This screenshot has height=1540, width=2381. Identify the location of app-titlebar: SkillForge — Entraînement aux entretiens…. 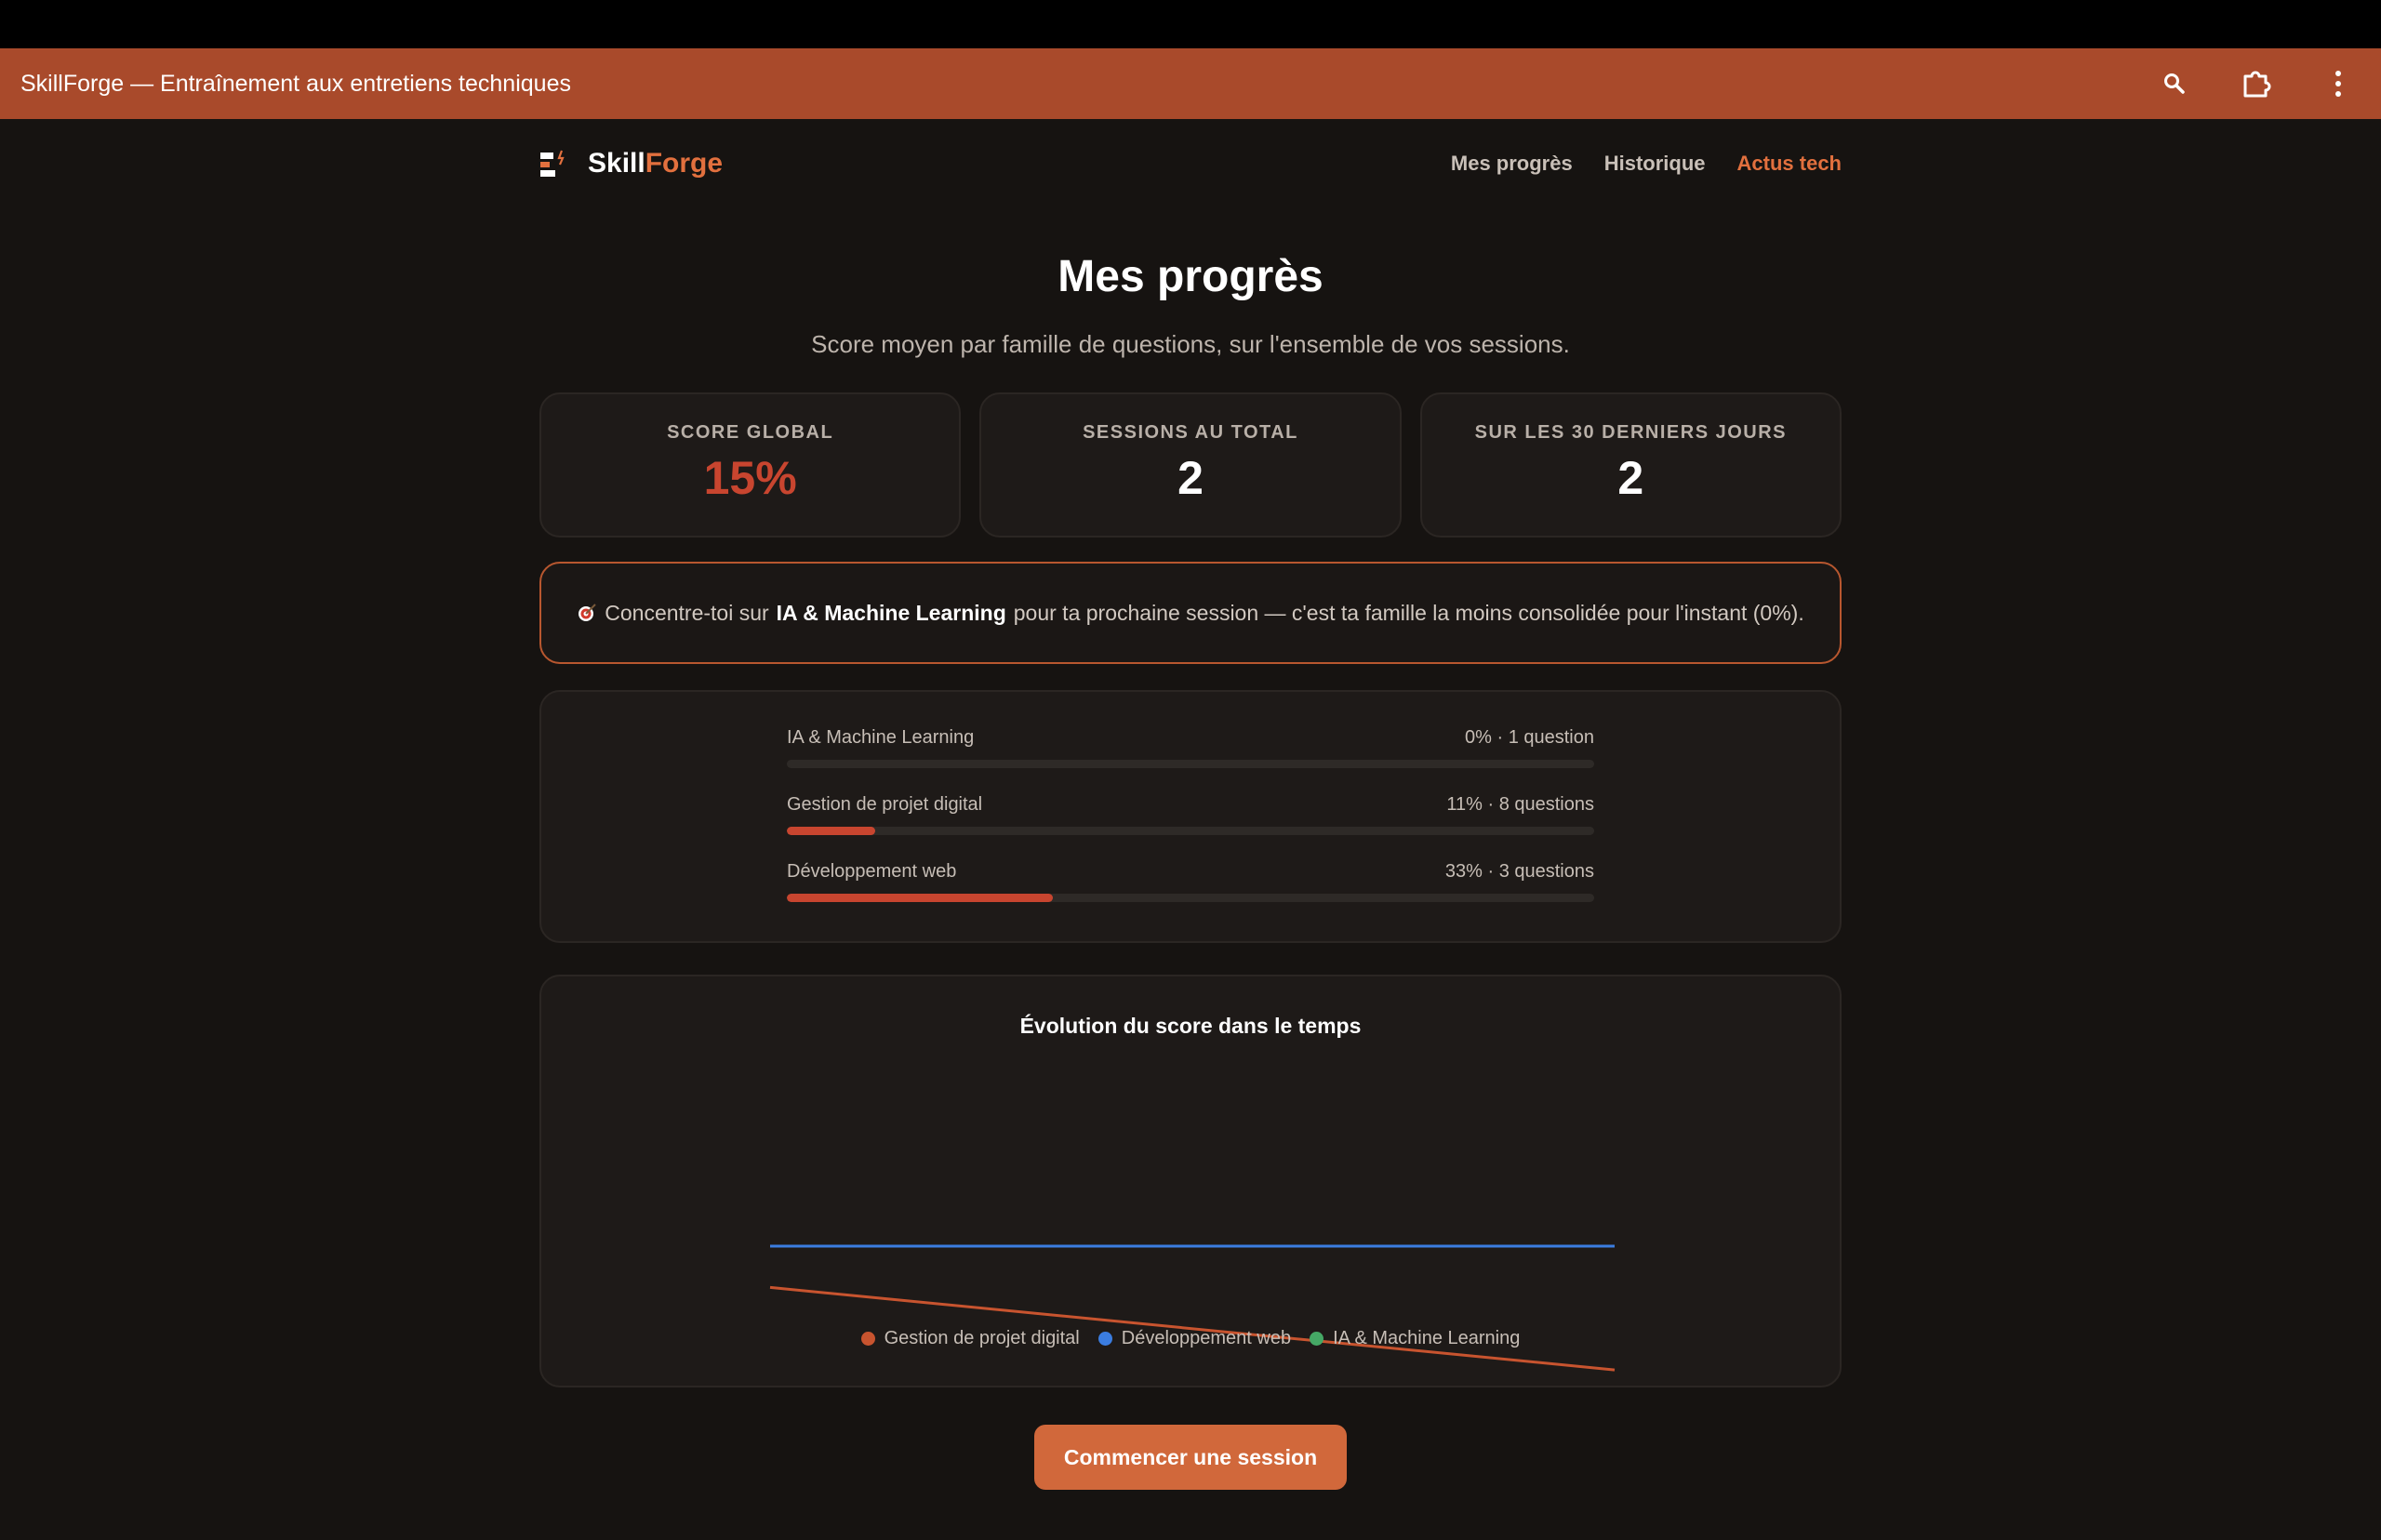
(1190, 83).